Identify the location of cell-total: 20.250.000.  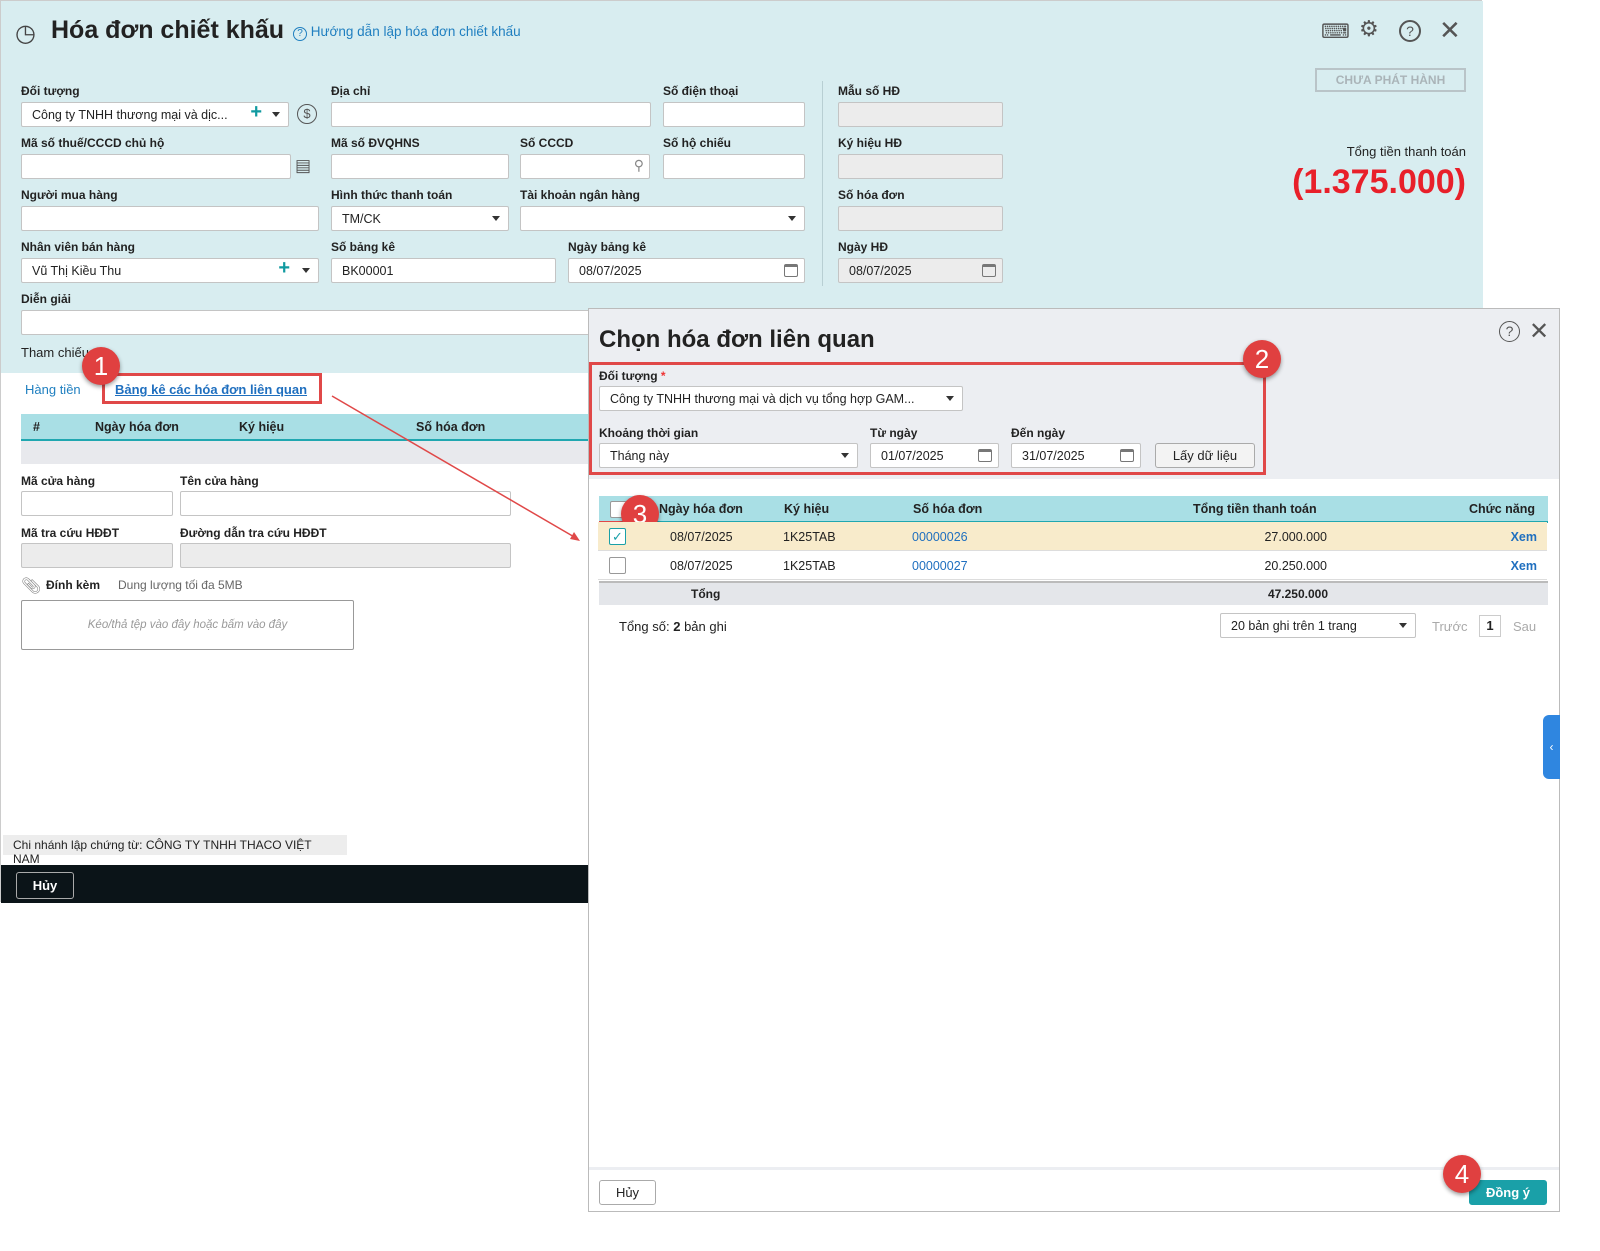
(1295, 566).